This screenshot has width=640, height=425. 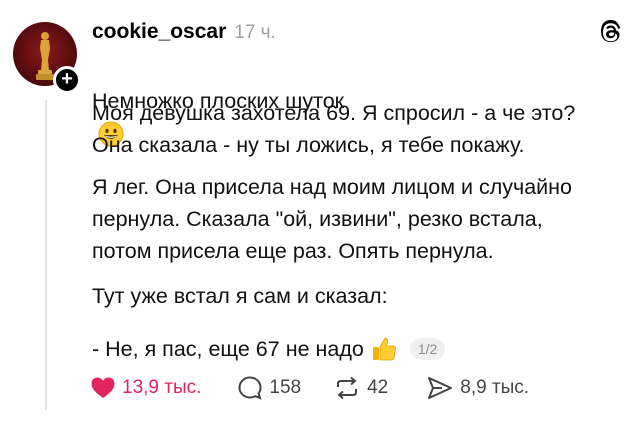 I want to click on like-button: 13,9 тыс., so click(x=145, y=388).